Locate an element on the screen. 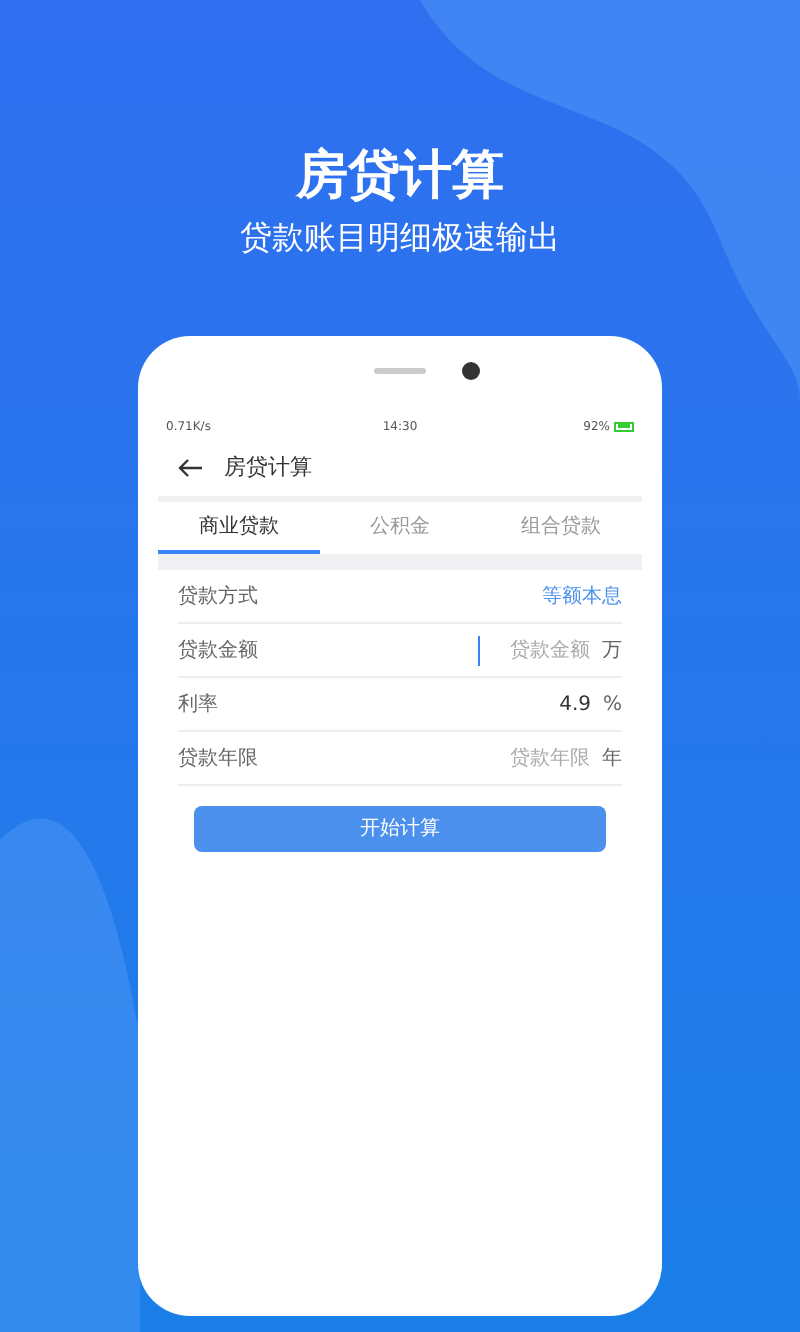  input-field: 贷款年限 is located at coordinates (534, 758).